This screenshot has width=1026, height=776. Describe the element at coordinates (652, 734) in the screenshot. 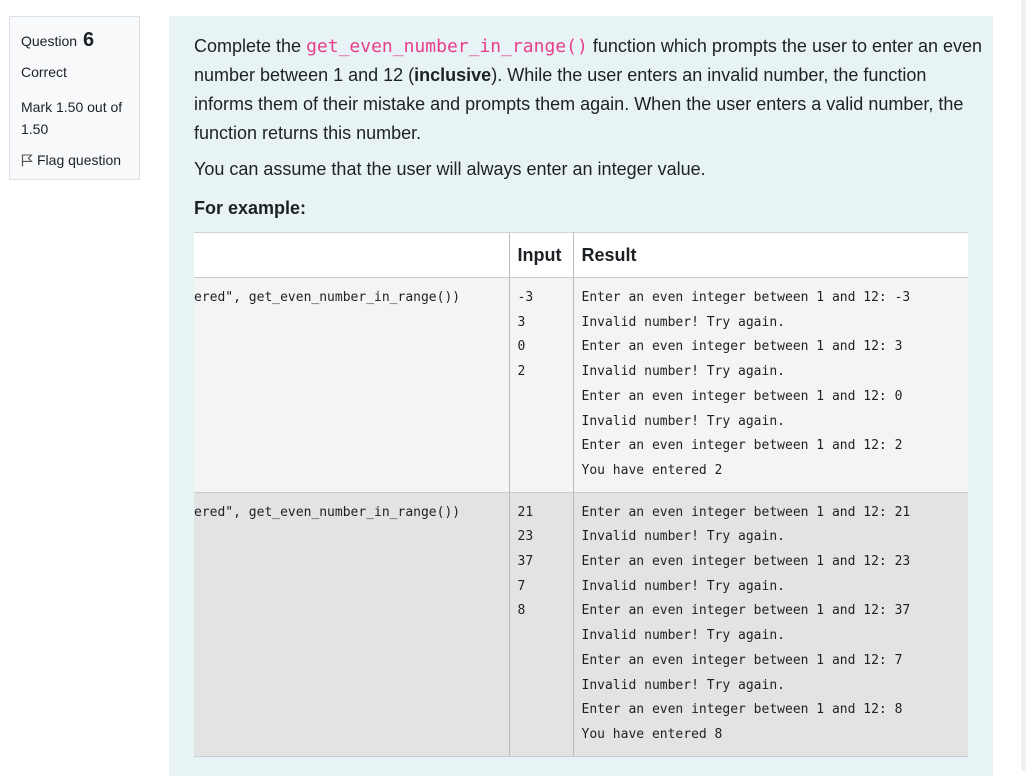

I see `result-line: You have entered 8` at that location.